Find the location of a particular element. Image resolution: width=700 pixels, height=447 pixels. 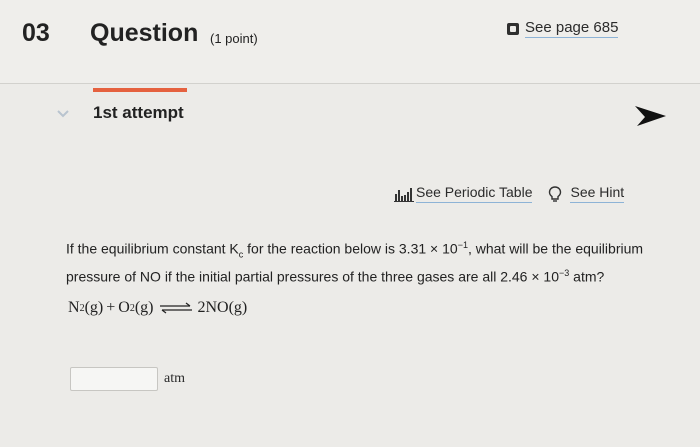

reactant-2-state: (g) is located at coordinates (144, 307).